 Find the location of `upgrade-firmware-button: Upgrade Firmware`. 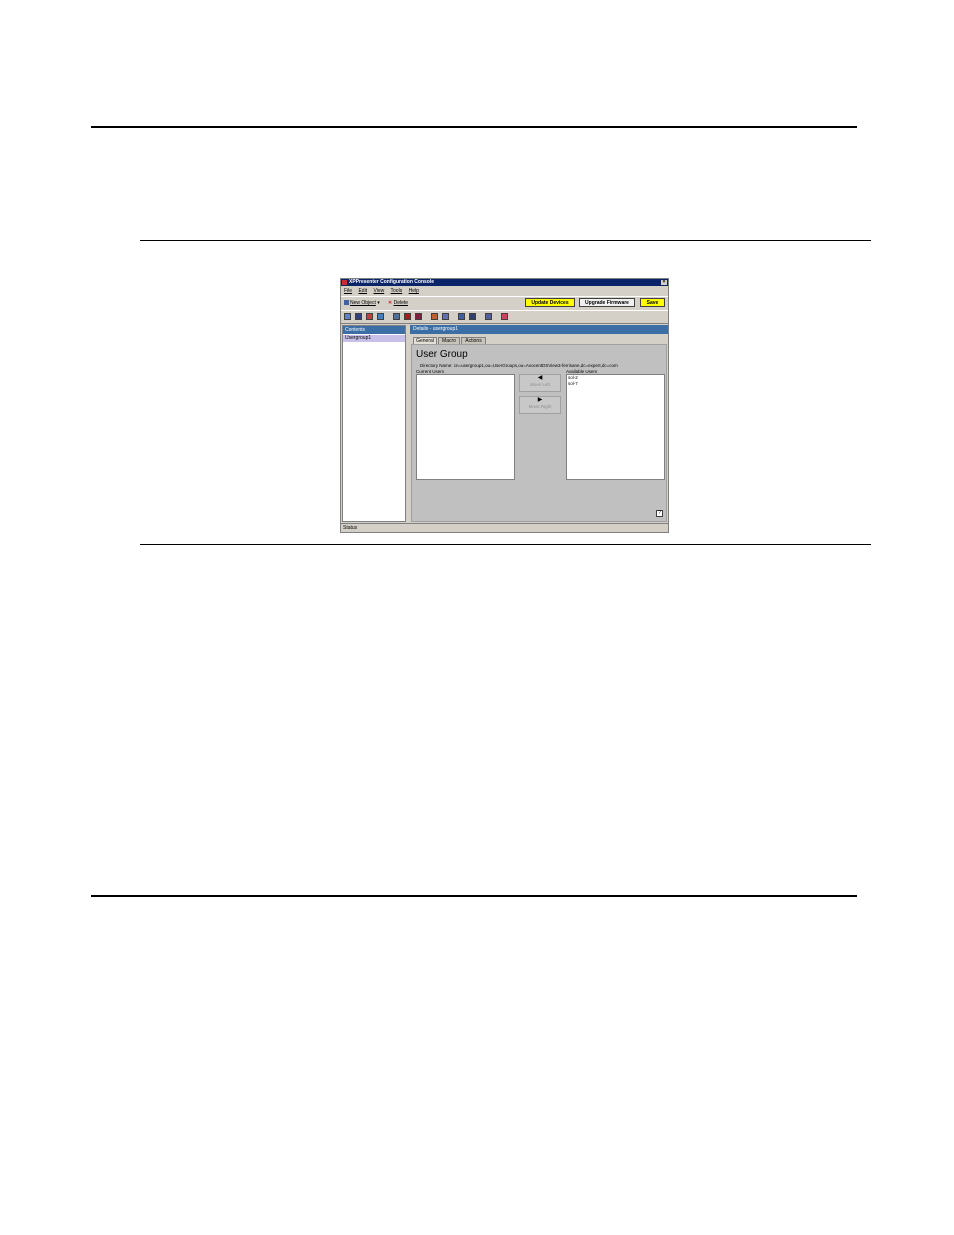

upgrade-firmware-button: Upgrade Firmware is located at coordinates (607, 302).